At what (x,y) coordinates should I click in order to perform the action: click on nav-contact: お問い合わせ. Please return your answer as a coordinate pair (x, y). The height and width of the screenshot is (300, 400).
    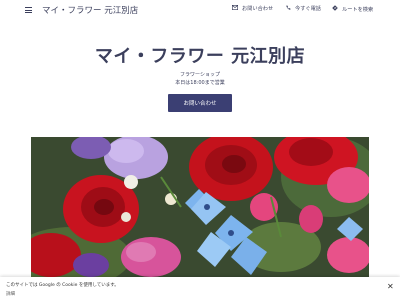
    Looking at the image, I should click on (252, 8).